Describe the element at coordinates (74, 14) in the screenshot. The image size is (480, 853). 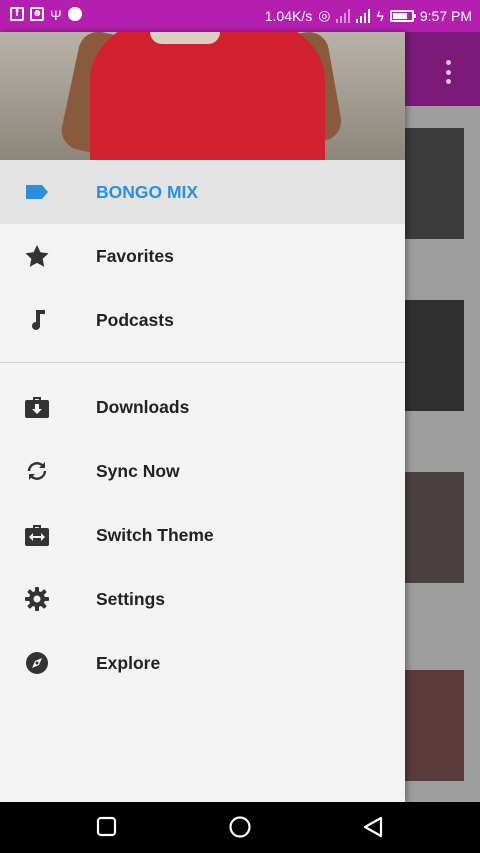
I see `app-icon` at that location.